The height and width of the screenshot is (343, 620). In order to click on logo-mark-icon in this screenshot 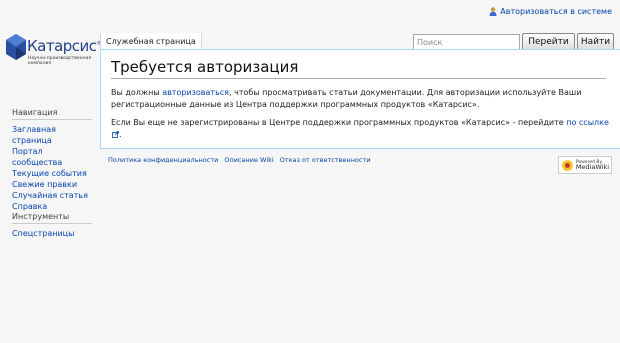, I will do `click(16, 47)`.